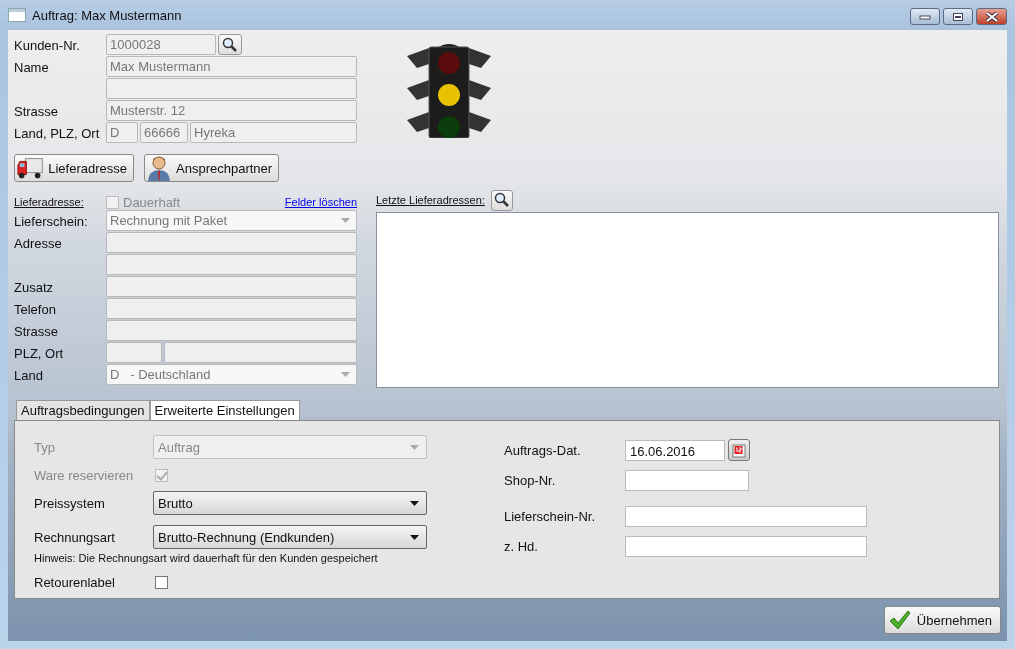  I want to click on dropdown: Brutto-Rechnung (Endkunden), so click(290, 537).